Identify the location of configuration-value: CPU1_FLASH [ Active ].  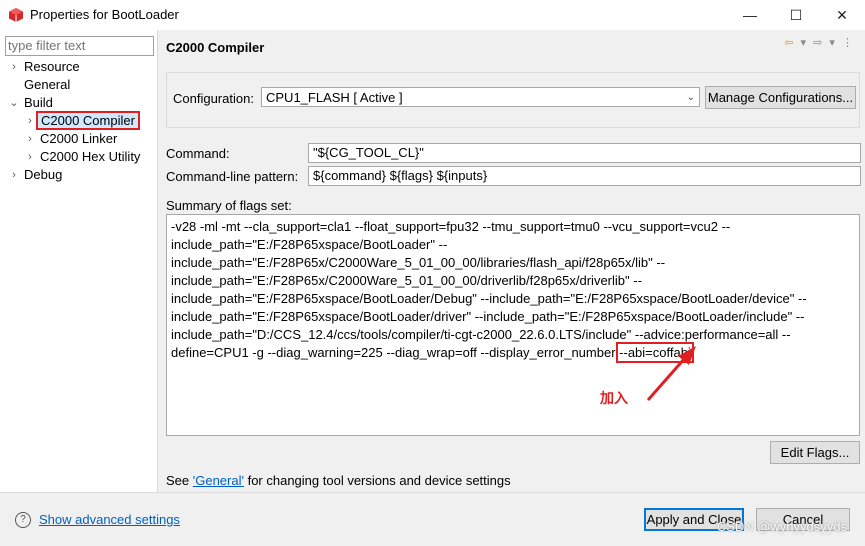
(334, 97).